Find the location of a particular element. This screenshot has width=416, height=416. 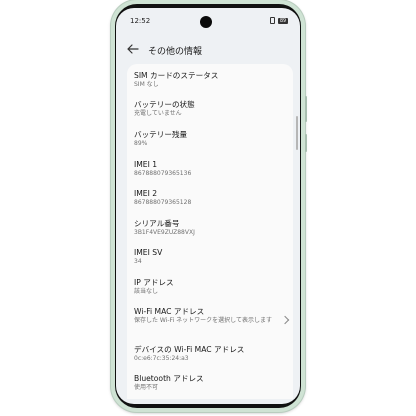

item-label: バッテリーの状態 is located at coordinates (164, 104).